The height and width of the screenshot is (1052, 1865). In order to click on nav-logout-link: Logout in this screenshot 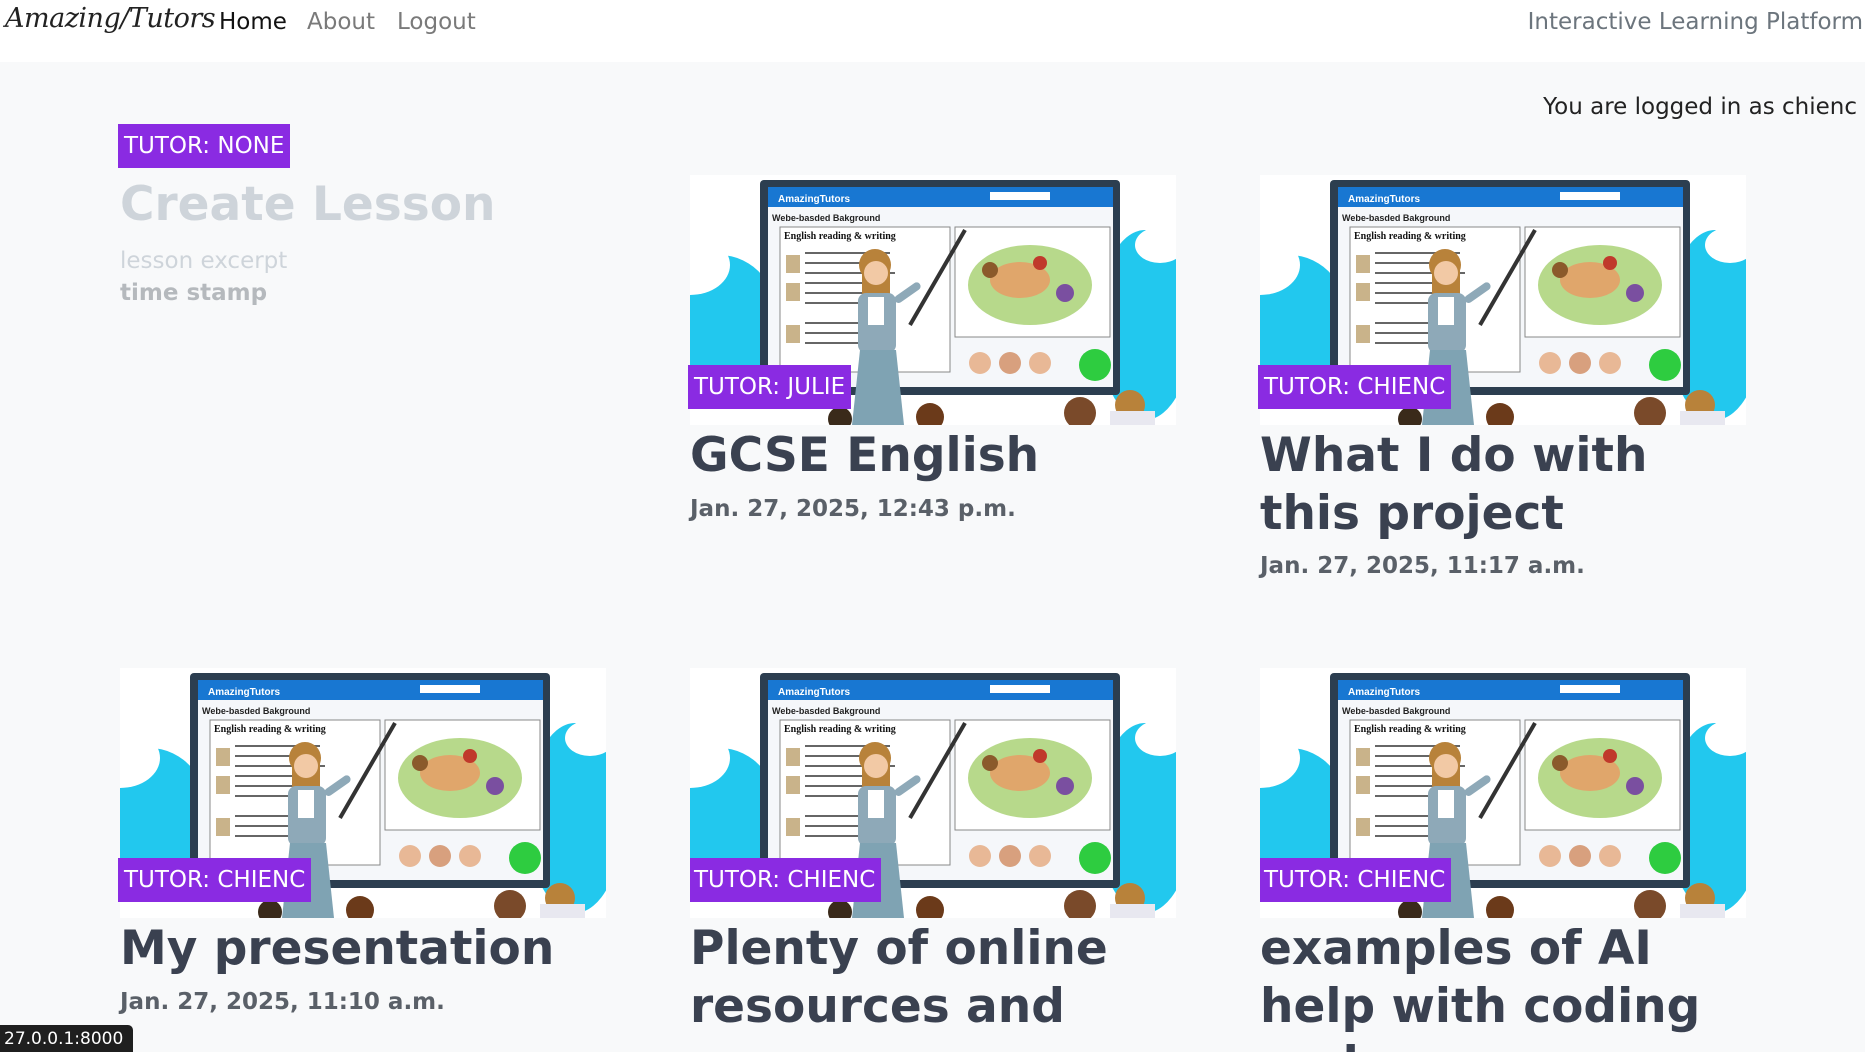, I will do `click(436, 22)`.